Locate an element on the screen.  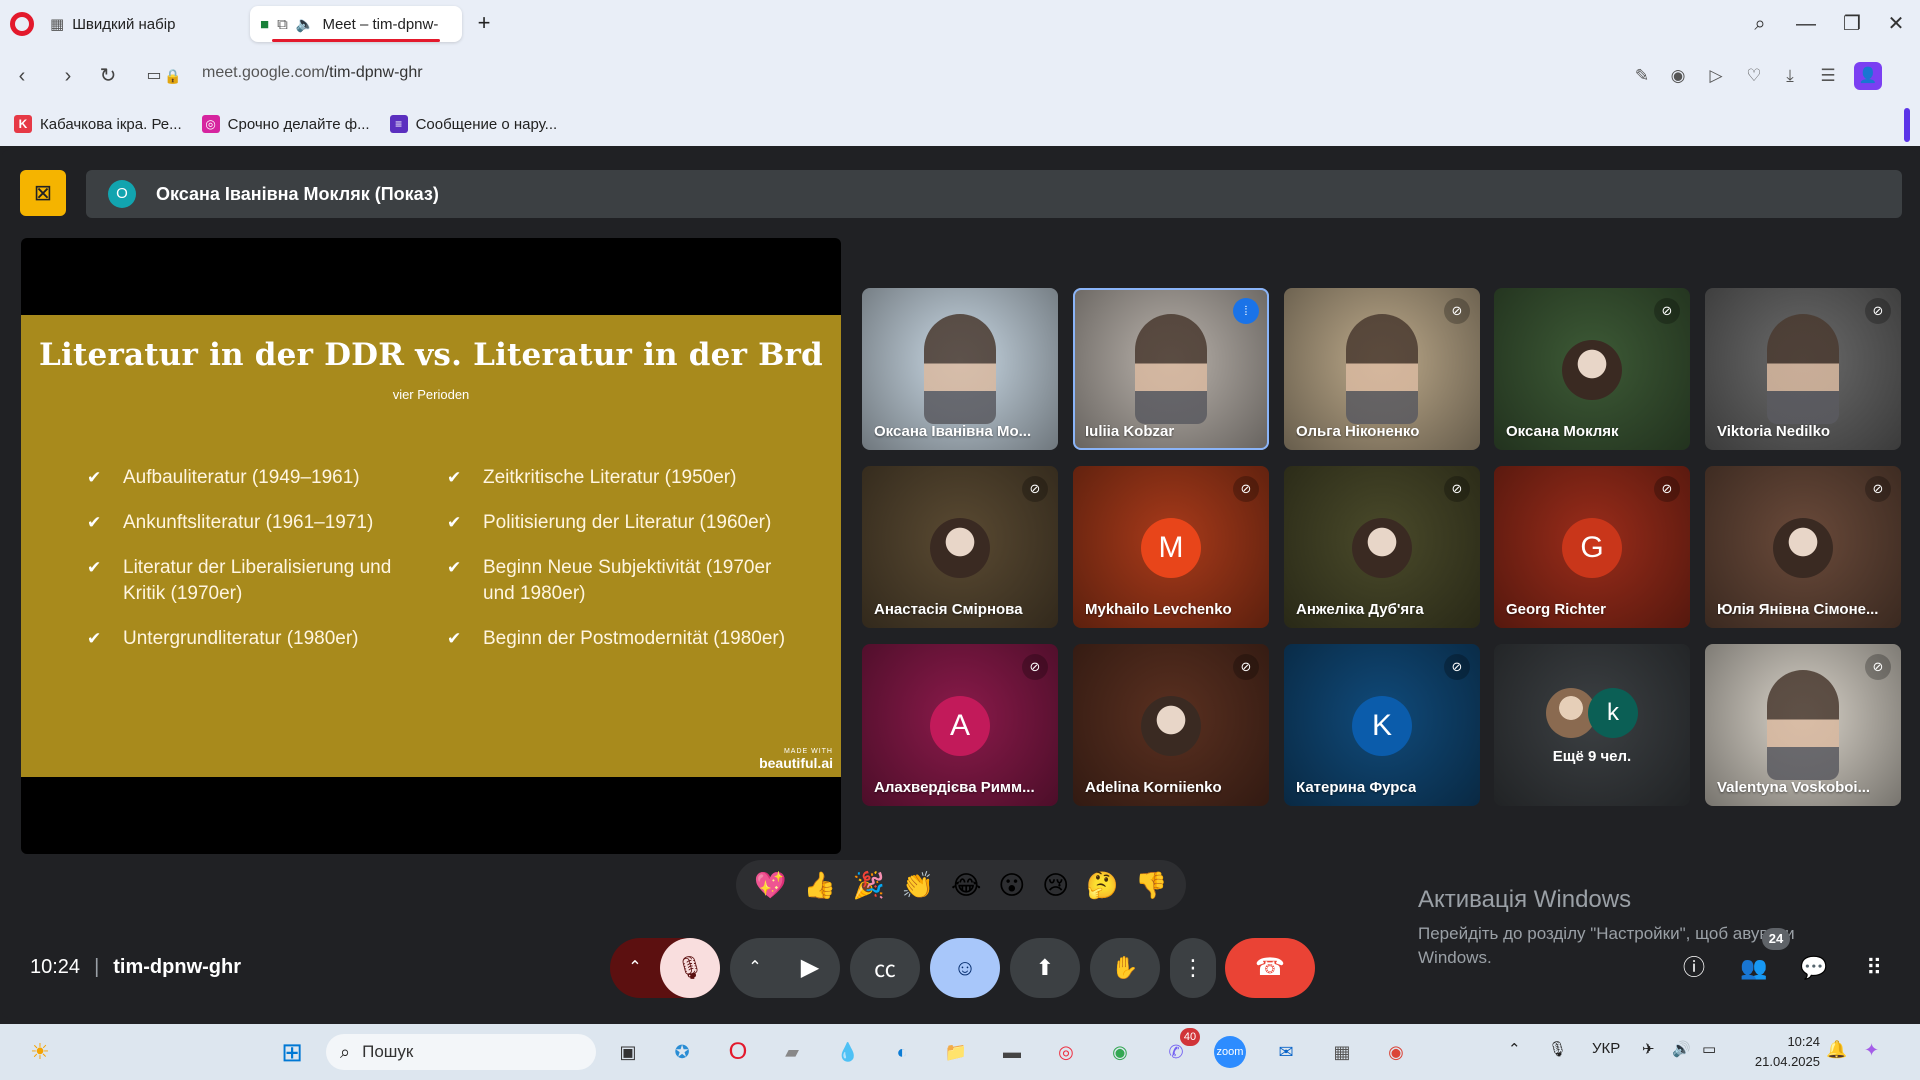
tab-speed-dial: ▦ Швидкий набір is located at coordinates (140, 24).